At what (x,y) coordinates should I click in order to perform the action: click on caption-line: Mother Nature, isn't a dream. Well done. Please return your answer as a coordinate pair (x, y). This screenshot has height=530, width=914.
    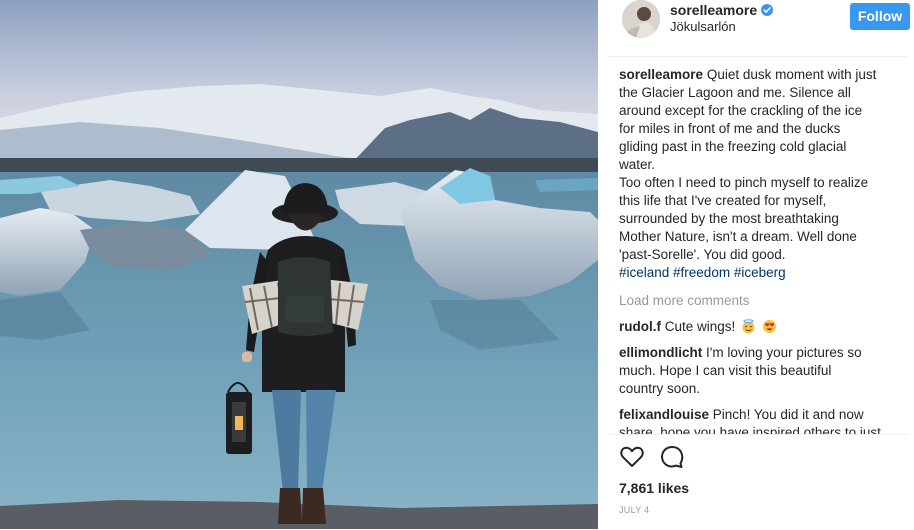
    Looking at the image, I should click on (738, 236).